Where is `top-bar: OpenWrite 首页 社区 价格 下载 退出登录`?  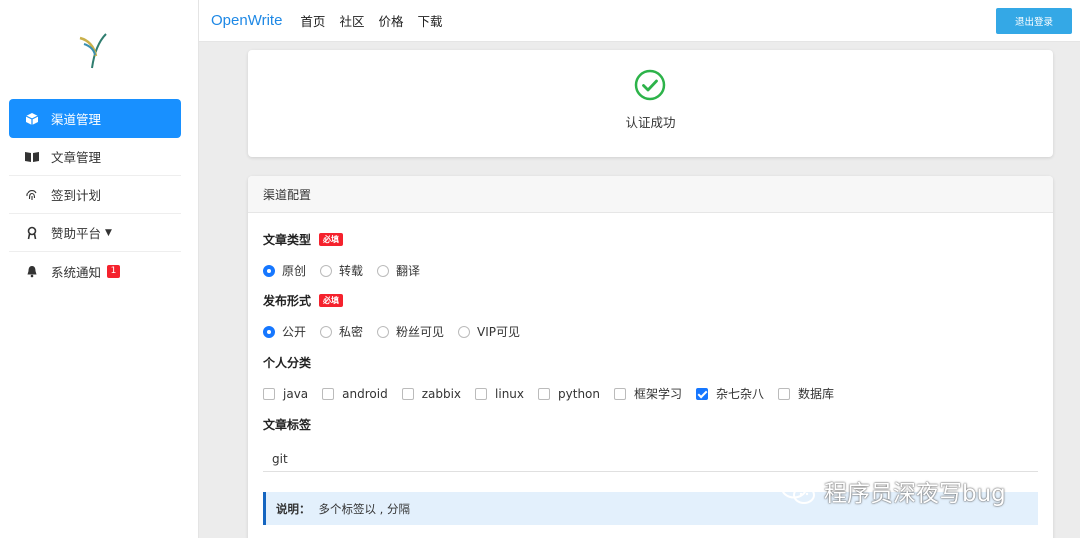 top-bar: OpenWrite 首页 社区 价格 下载 退出登录 is located at coordinates (639, 21).